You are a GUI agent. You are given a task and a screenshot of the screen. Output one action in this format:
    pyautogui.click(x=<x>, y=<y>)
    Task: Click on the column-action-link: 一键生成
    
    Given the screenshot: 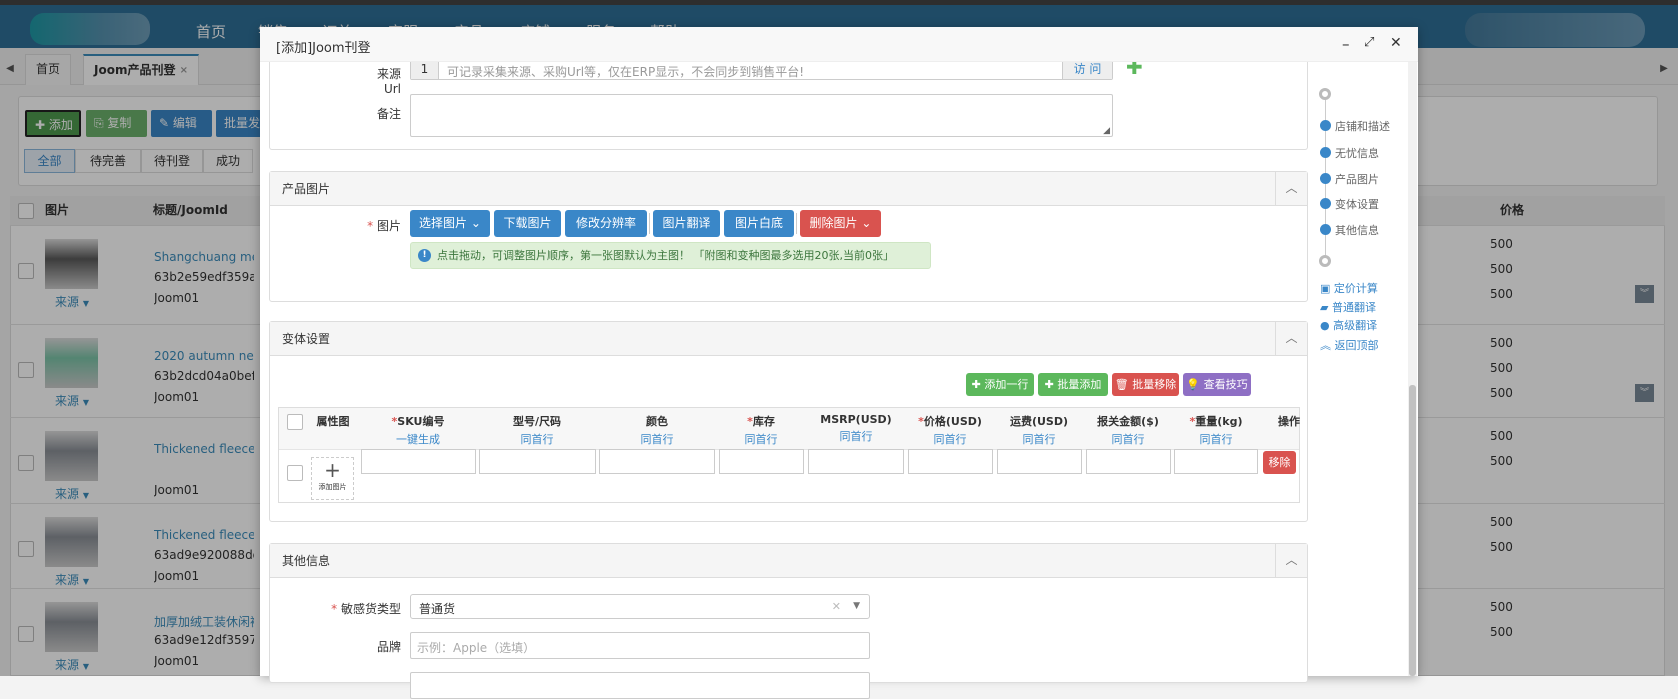 What is the action you would take?
    pyautogui.click(x=418, y=439)
    